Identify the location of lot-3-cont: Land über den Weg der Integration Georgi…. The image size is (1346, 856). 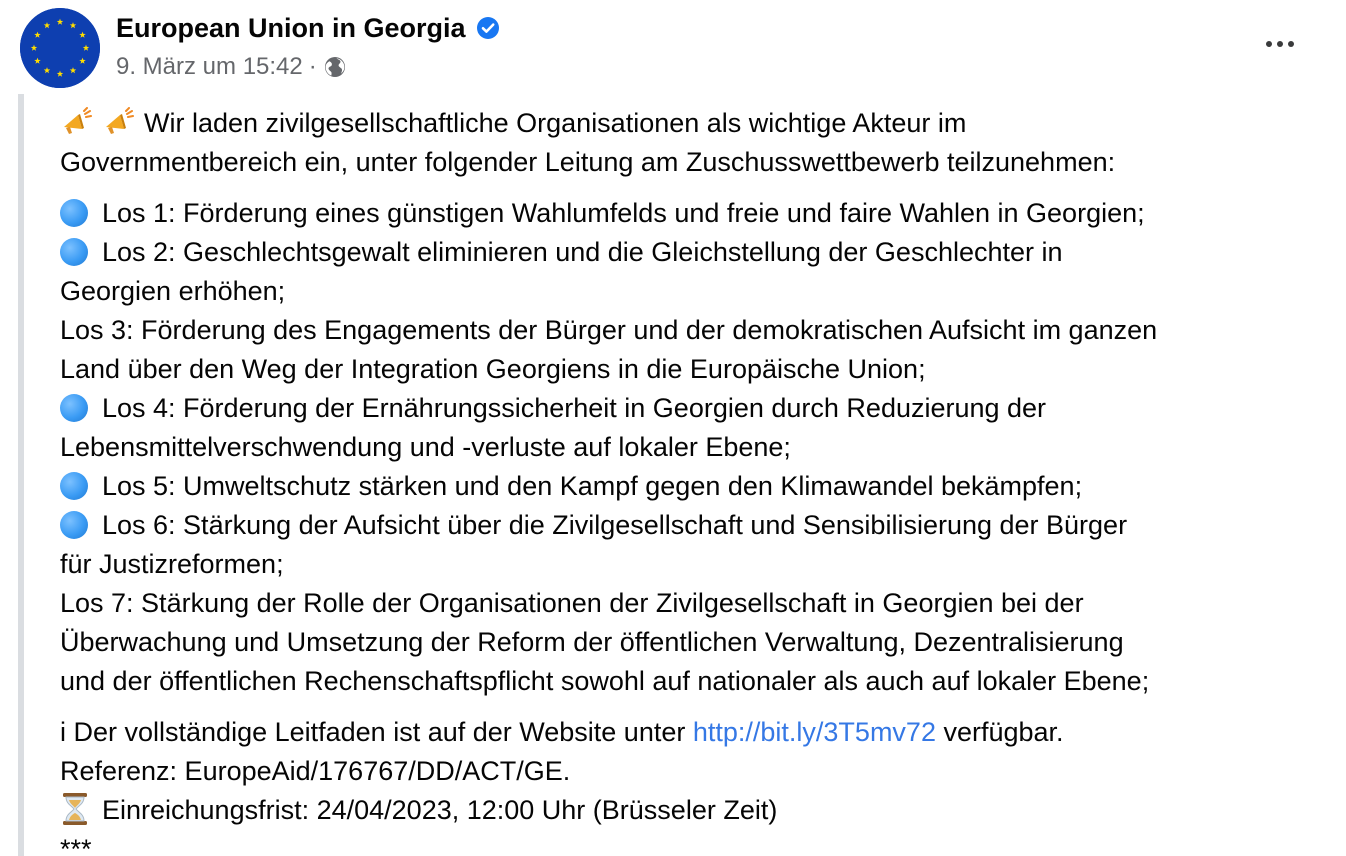
(493, 369).